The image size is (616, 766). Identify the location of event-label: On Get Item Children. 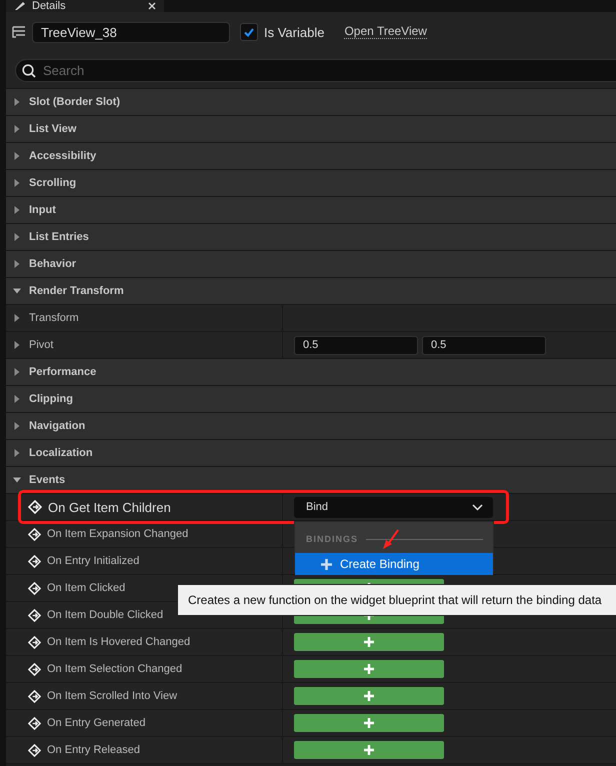
(109, 507).